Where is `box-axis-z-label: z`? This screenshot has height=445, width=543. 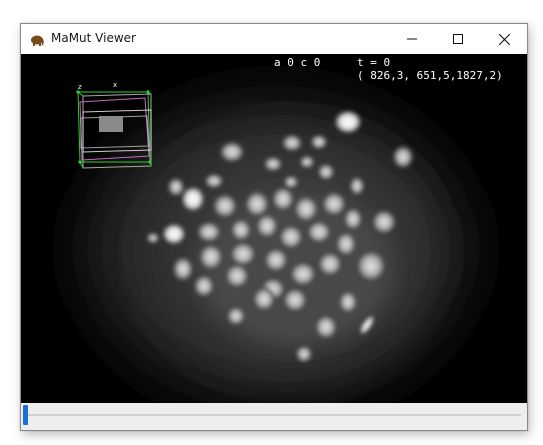 box-axis-z-label: z is located at coordinates (80, 87).